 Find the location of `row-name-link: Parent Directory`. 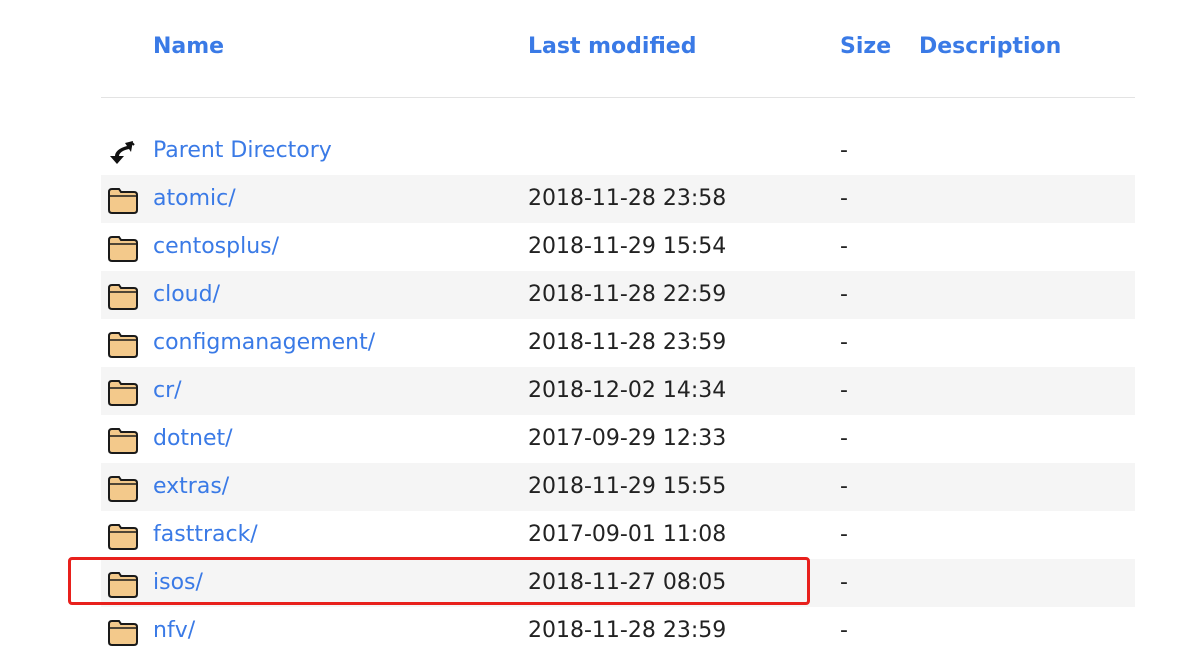

row-name-link: Parent Directory is located at coordinates (242, 150).